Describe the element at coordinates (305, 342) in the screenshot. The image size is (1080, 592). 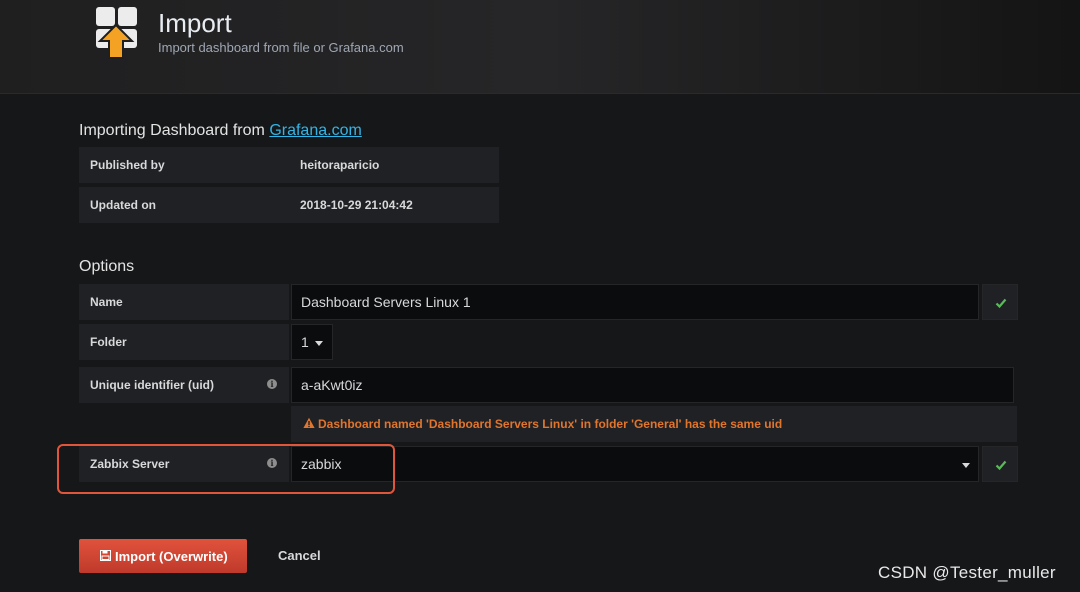
I see `folder-select-value: 1` at that location.